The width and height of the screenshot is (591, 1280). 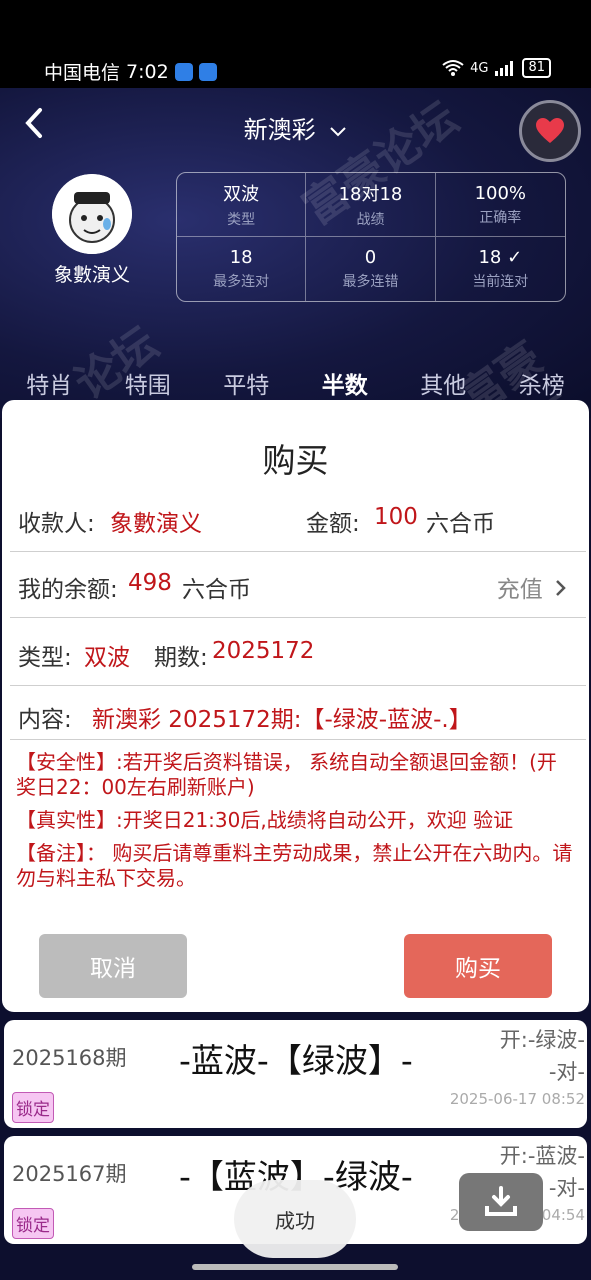 What do you see at coordinates (148, 383) in the screenshot?
I see `tab-tewei: 特围` at bounding box center [148, 383].